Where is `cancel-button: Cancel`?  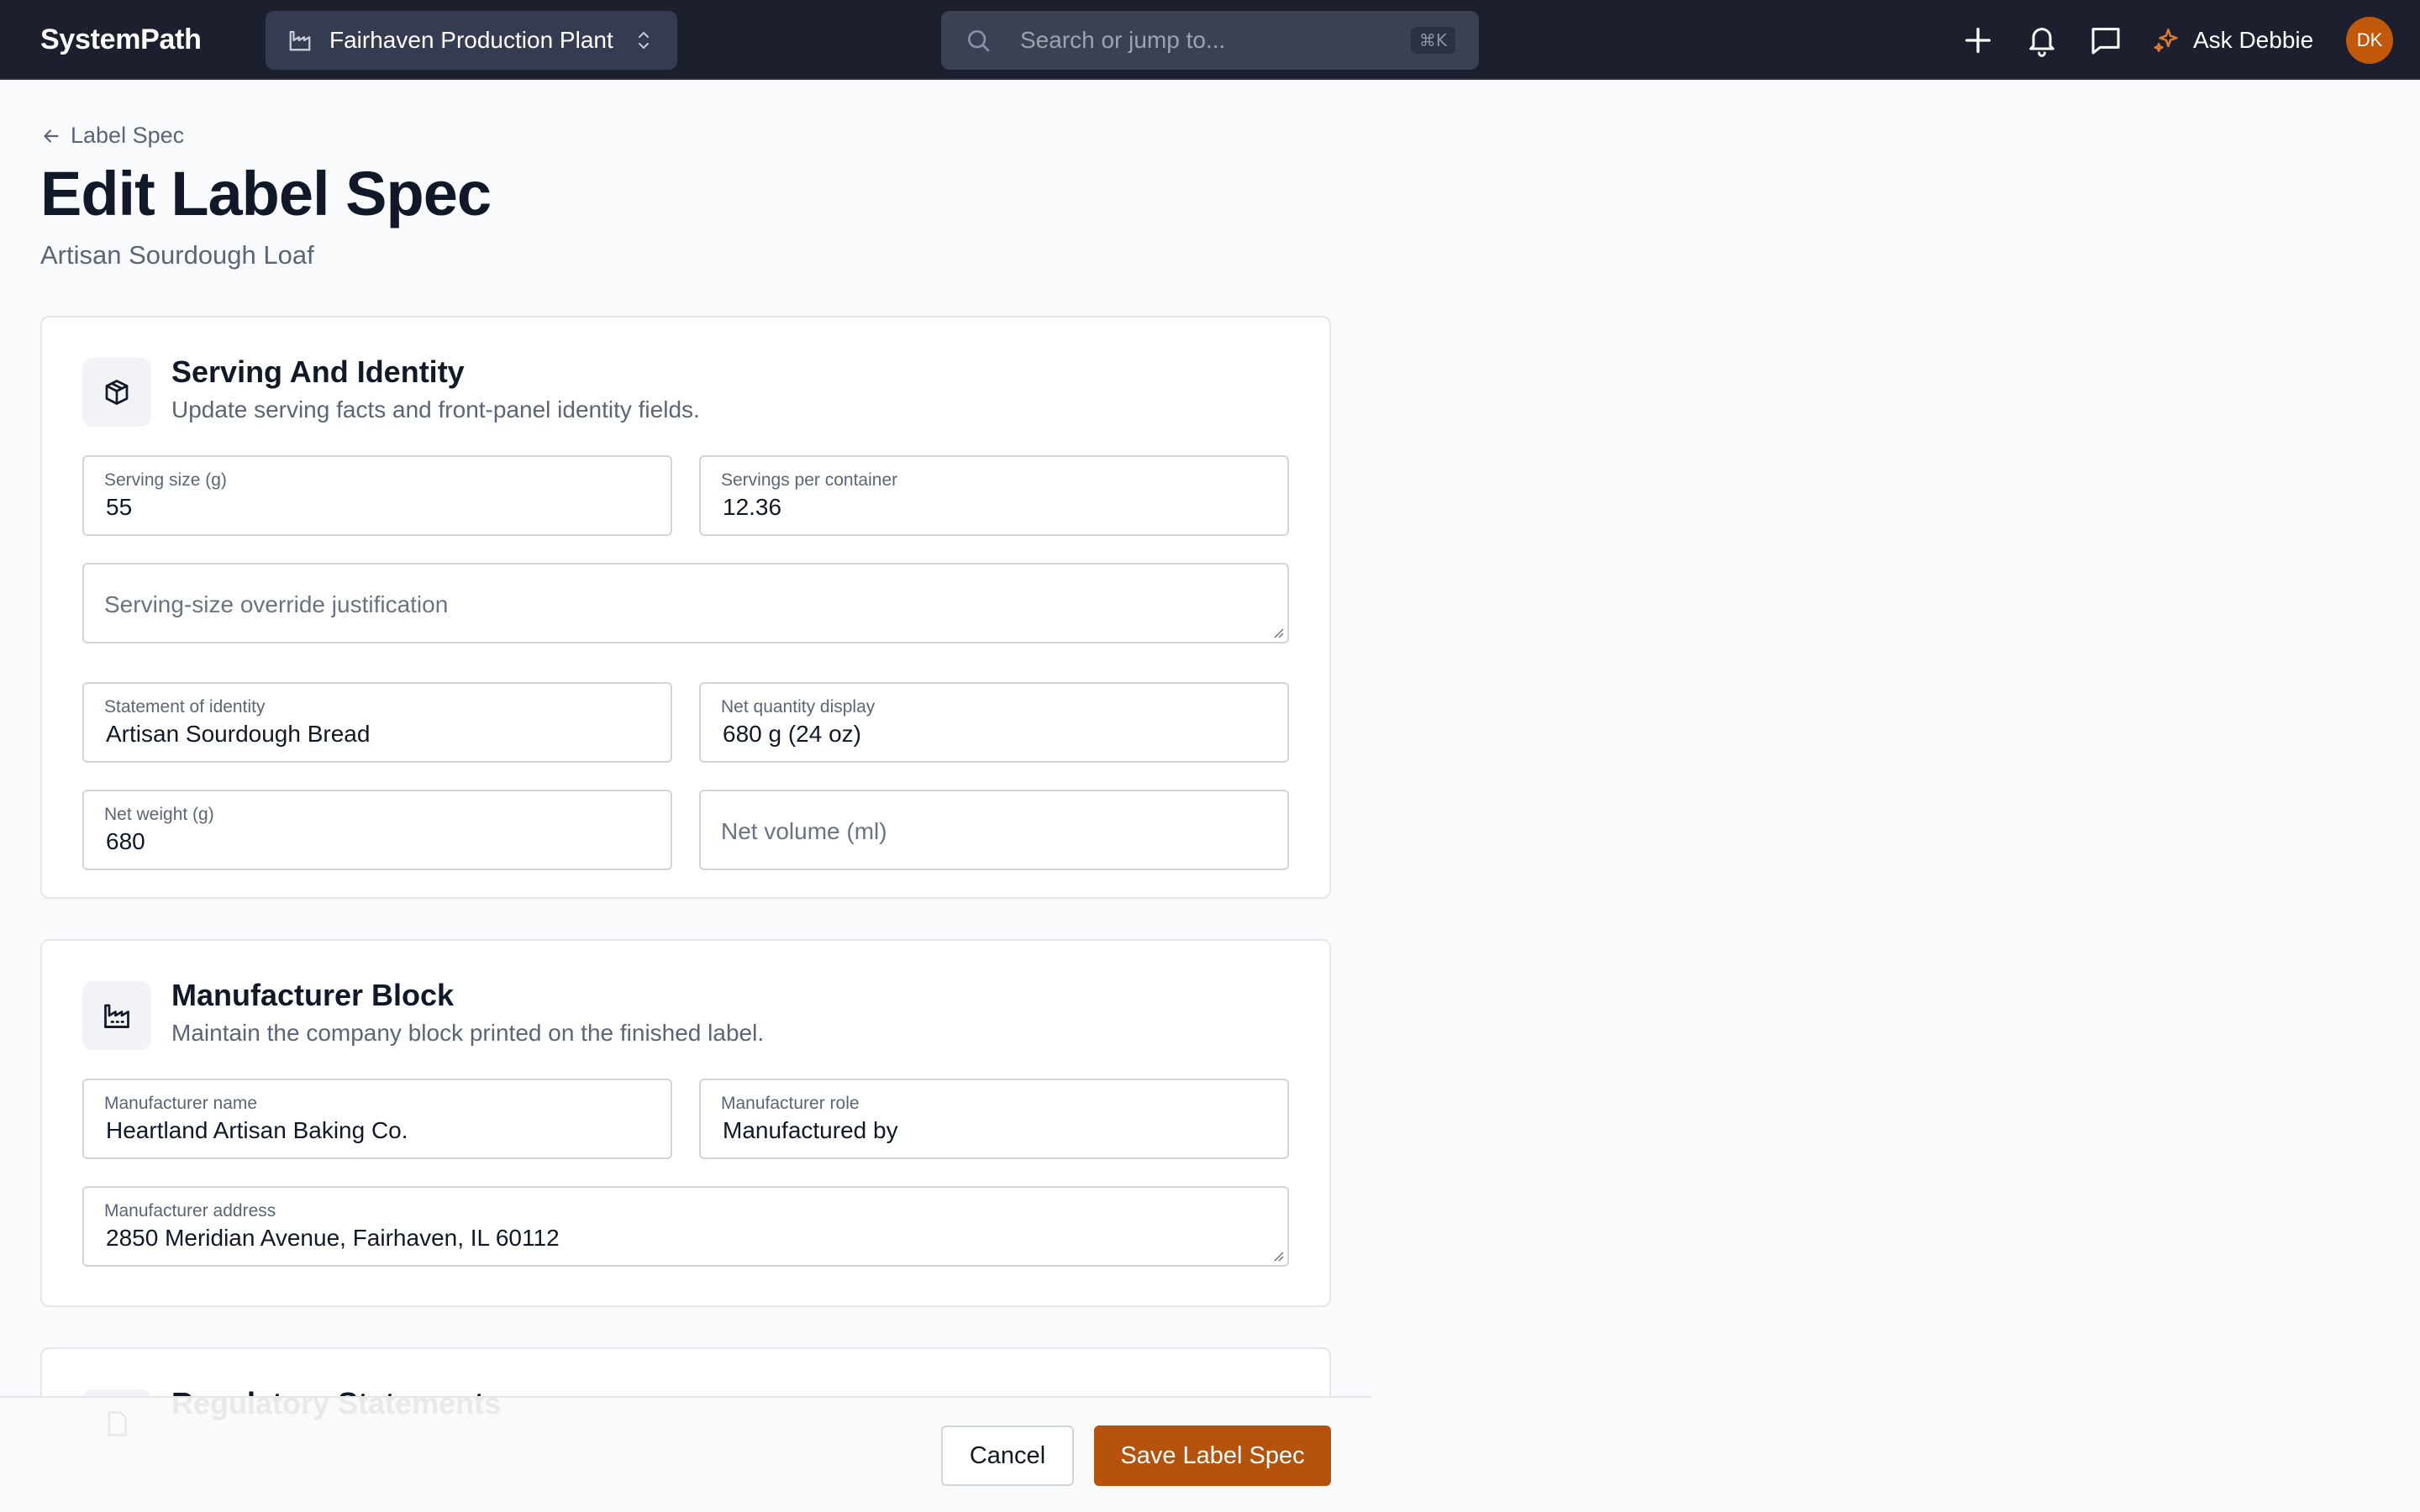
cancel-button: Cancel is located at coordinates (1007, 1455).